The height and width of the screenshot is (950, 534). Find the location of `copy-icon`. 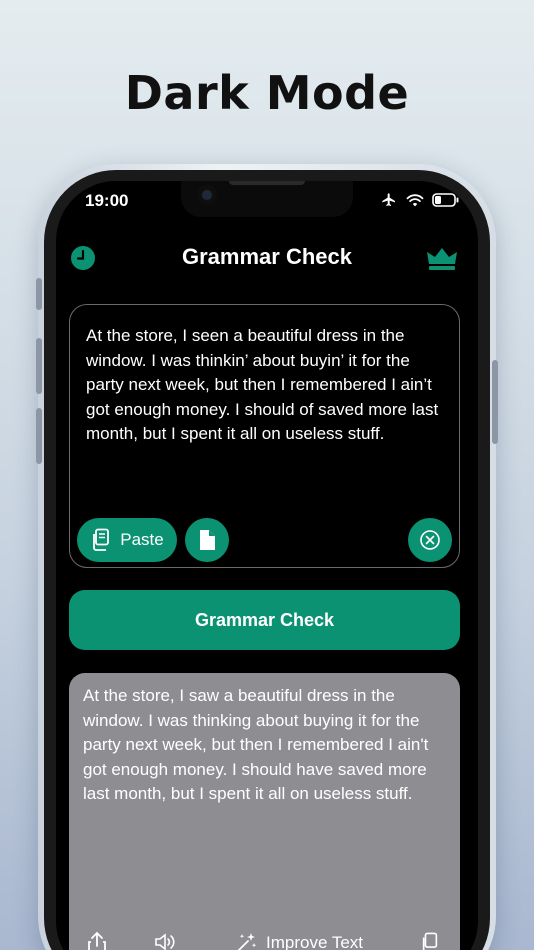

copy-icon is located at coordinates (430, 941).